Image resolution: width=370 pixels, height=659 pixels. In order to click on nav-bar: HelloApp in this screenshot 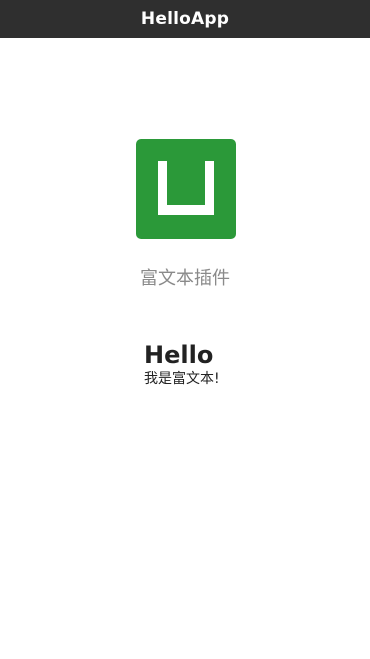, I will do `click(185, 19)`.